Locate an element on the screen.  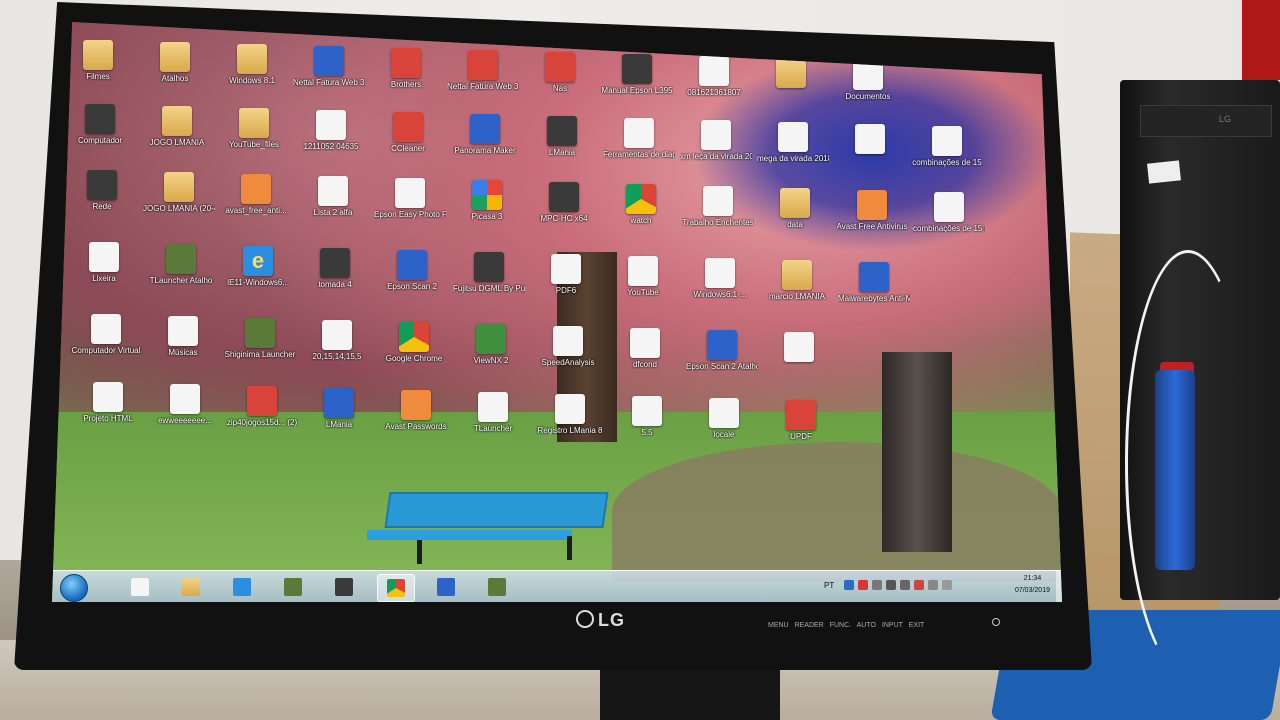
desktop-icon-folder: Atalhos is located at coordinates (175, 62).